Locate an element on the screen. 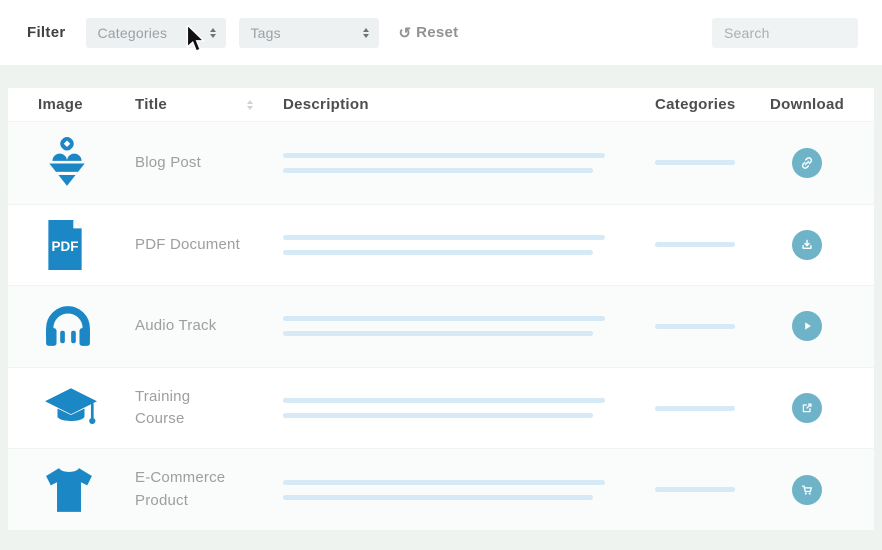 Image resolution: width=882 pixels, height=550 pixels. headphones-icon is located at coordinates (68, 326).